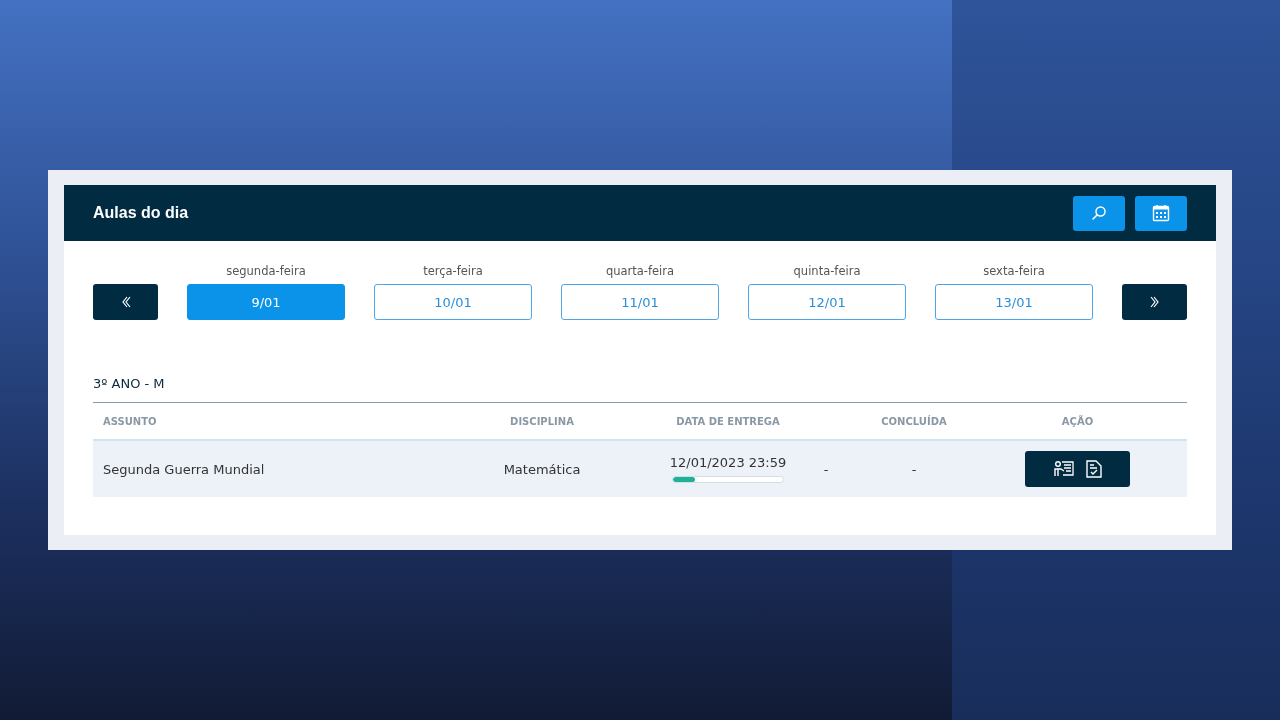 The height and width of the screenshot is (720, 1280). I want to click on column-header: ASSUNTO, so click(130, 421).